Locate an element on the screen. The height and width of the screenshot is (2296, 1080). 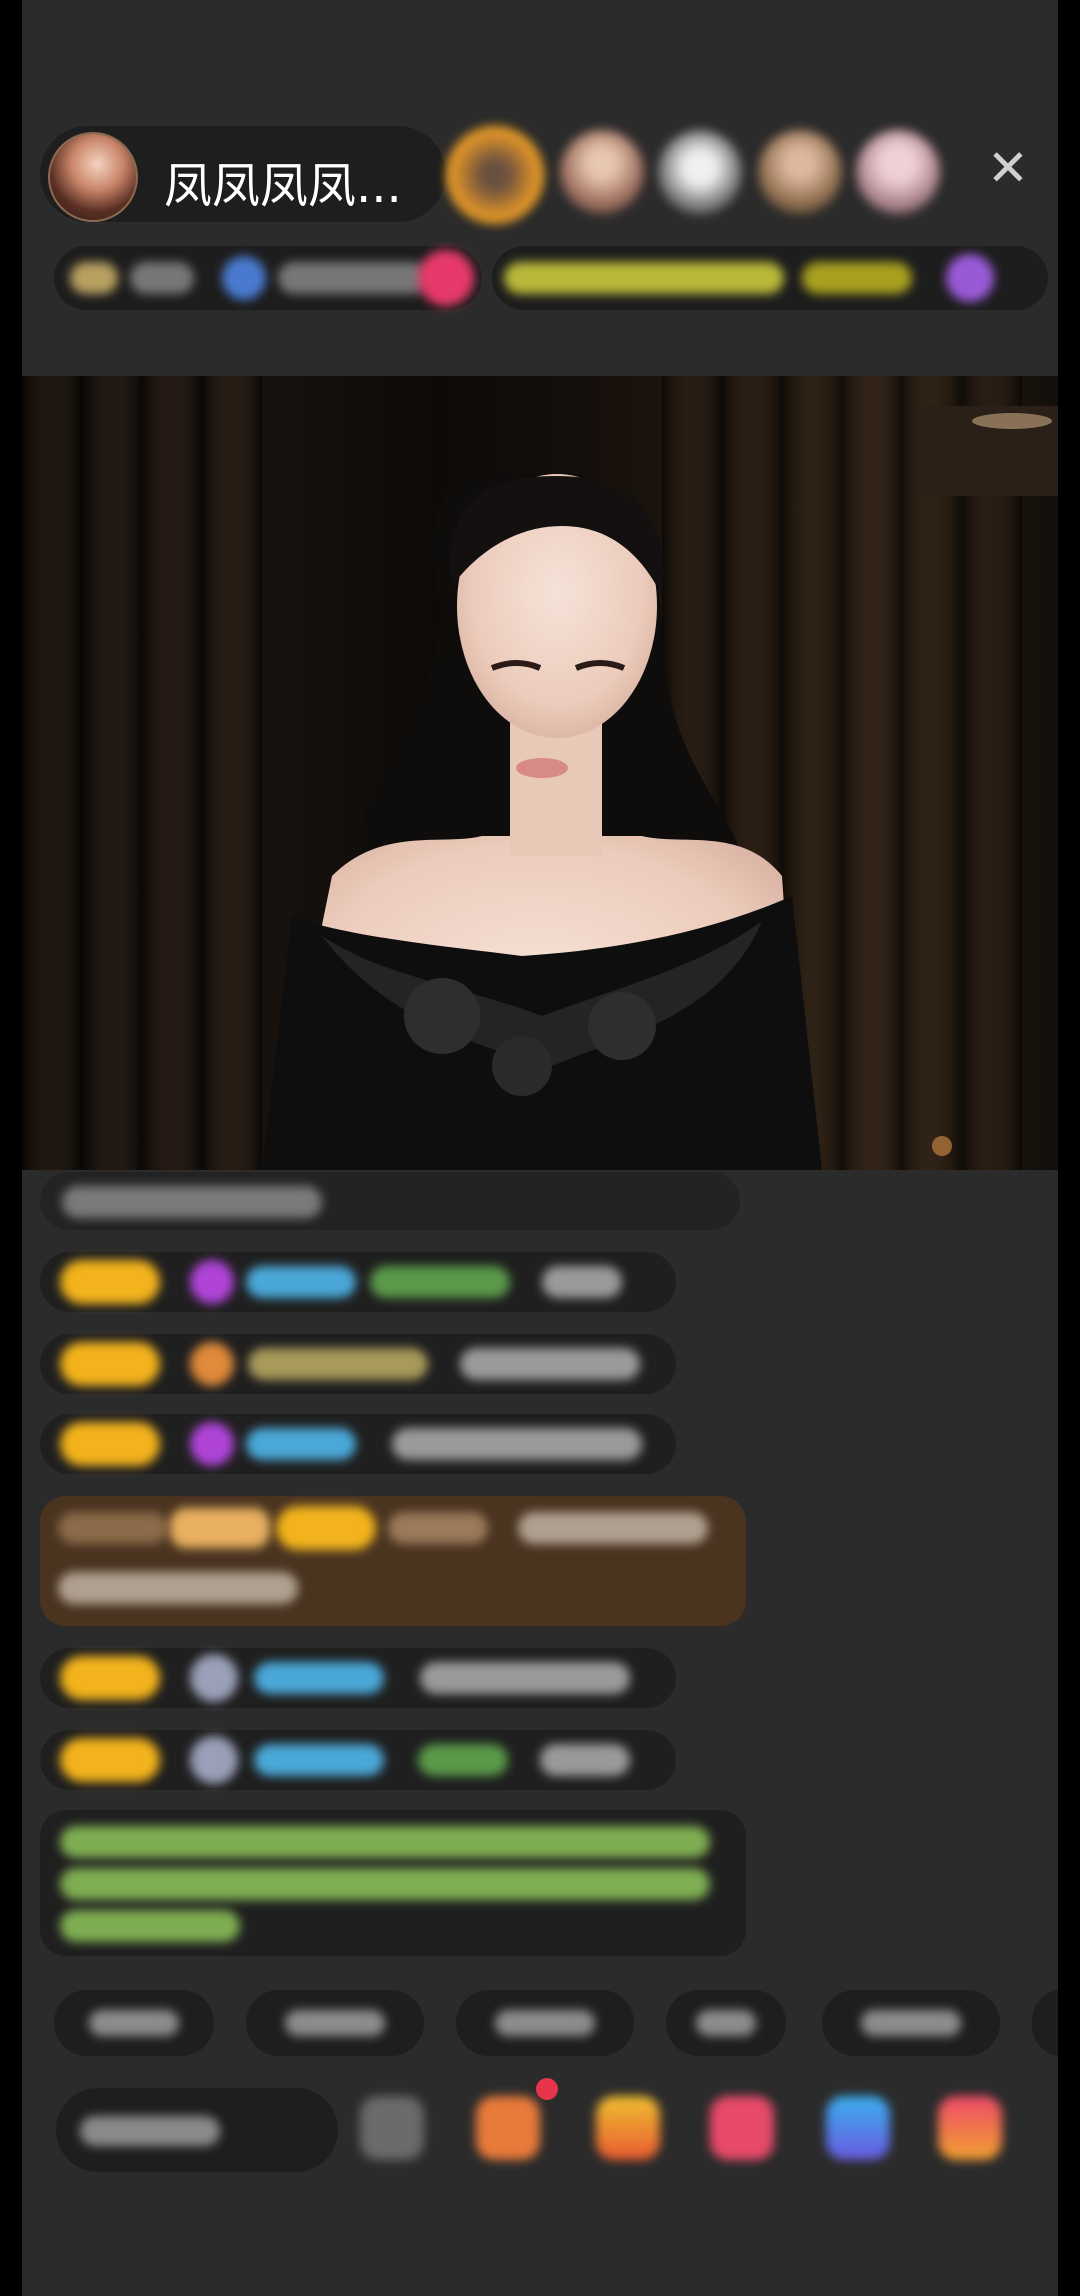
chat-message-highlight is located at coordinates (393, 1561).